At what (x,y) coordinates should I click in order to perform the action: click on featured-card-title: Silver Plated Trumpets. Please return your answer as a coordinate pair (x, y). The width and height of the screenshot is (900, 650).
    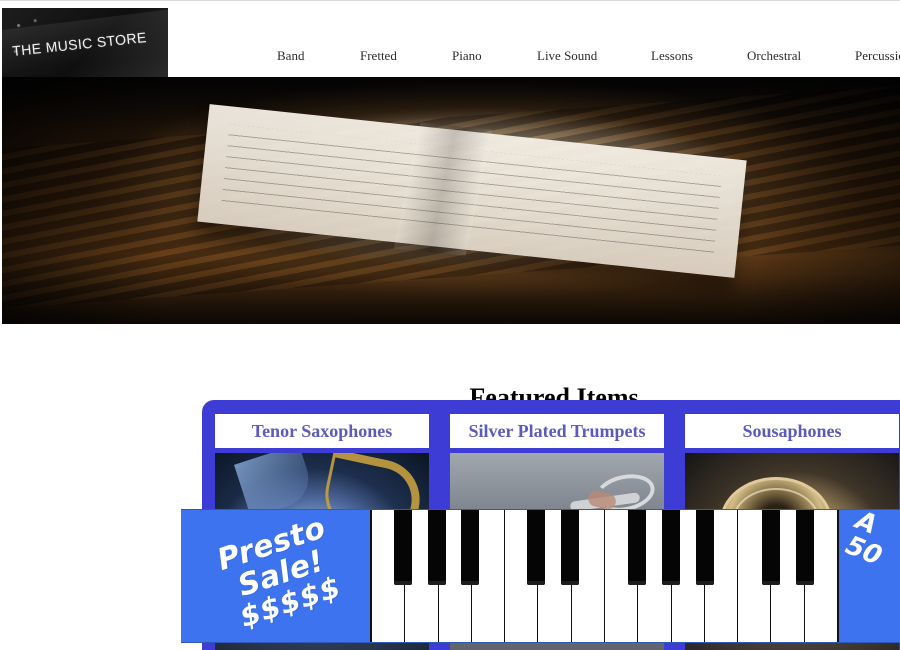
    Looking at the image, I should click on (557, 431).